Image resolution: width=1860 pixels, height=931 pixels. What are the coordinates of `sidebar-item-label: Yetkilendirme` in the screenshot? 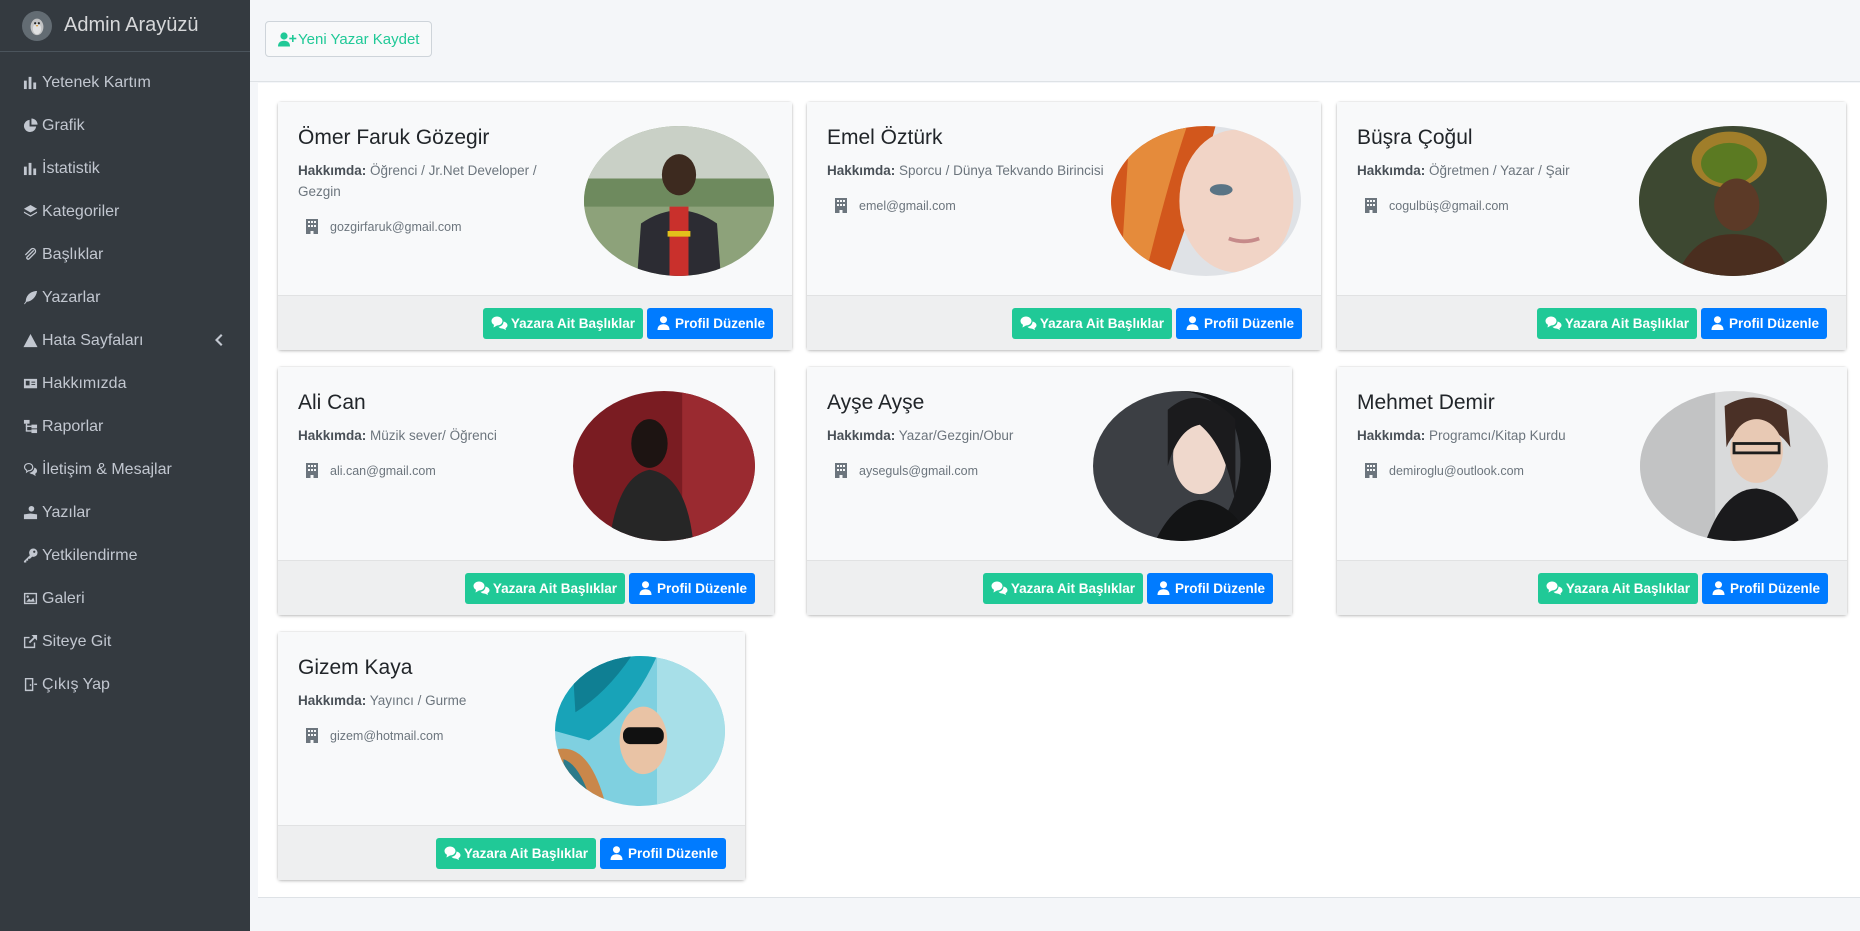 It's located at (90, 555).